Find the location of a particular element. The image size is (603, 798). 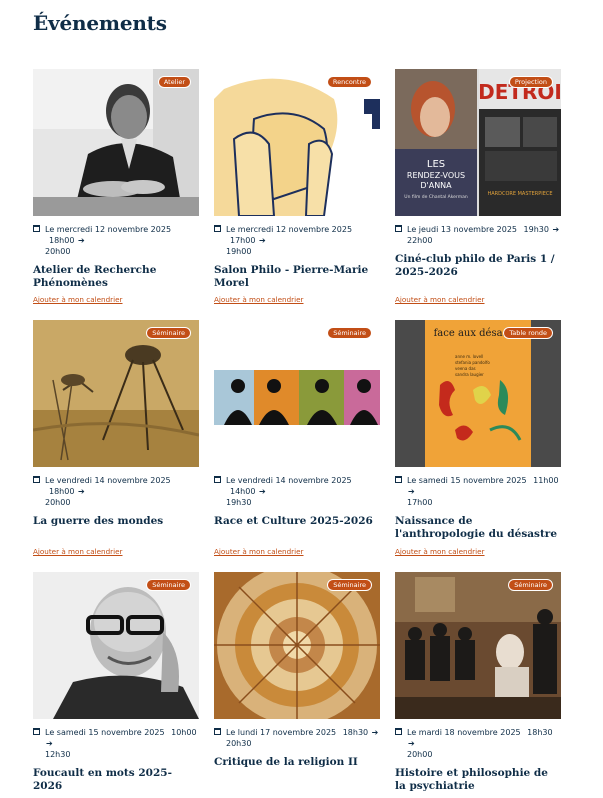

svg-text: anne m. lovell is located at coordinates (469, 356).